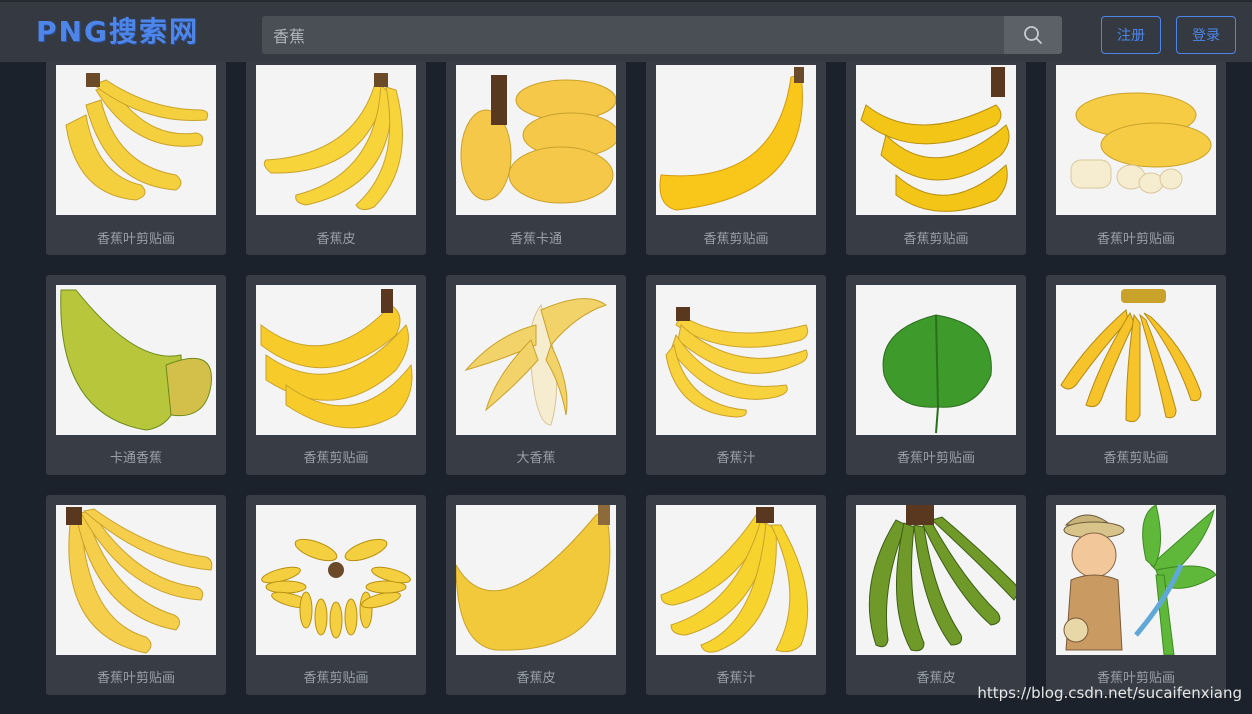  Describe the element at coordinates (135, 458) in the screenshot. I see `card-caption: 卡通香蕉` at that location.